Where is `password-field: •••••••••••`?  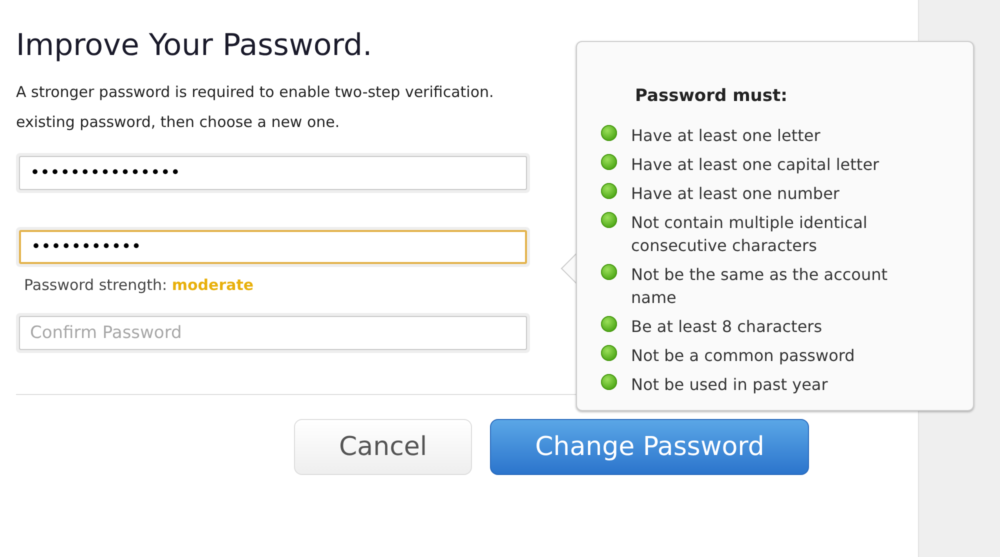
password-field: ••••••••••• is located at coordinates (273, 247).